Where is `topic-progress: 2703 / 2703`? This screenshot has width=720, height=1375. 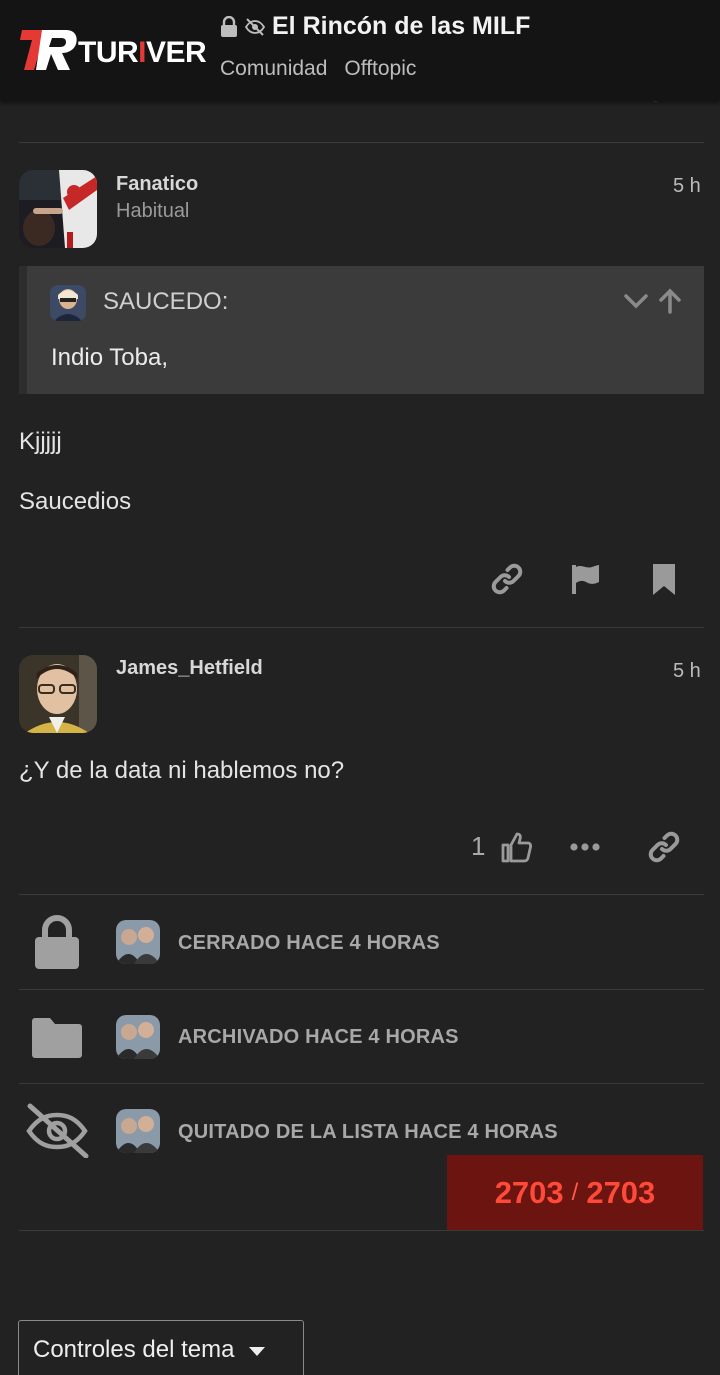
topic-progress: 2703 / 2703 is located at coordinates (575, 1192).